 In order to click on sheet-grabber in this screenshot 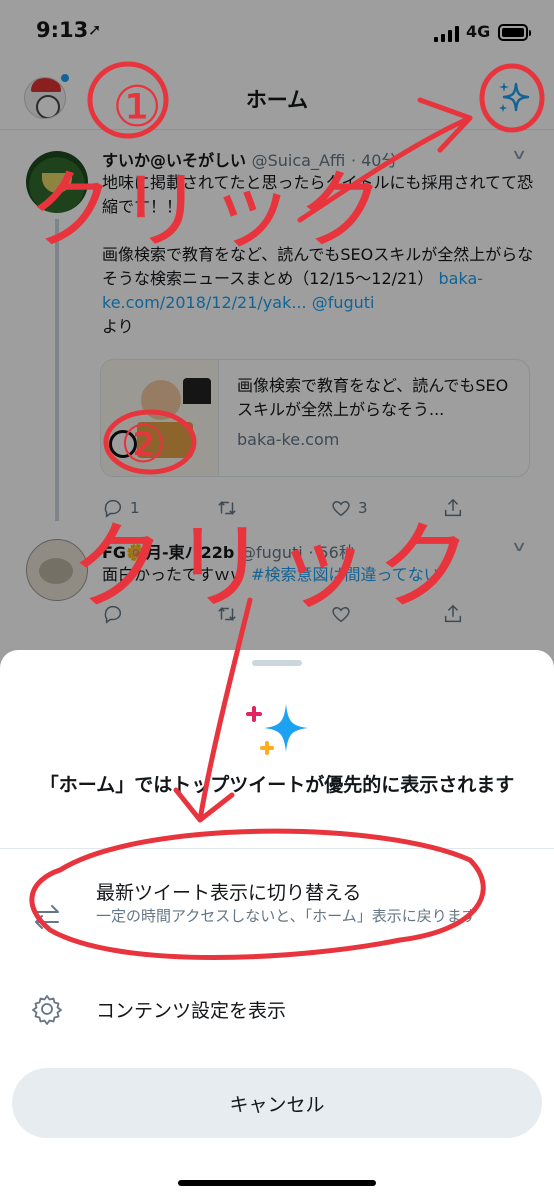, I will do `click(277, 663)`.